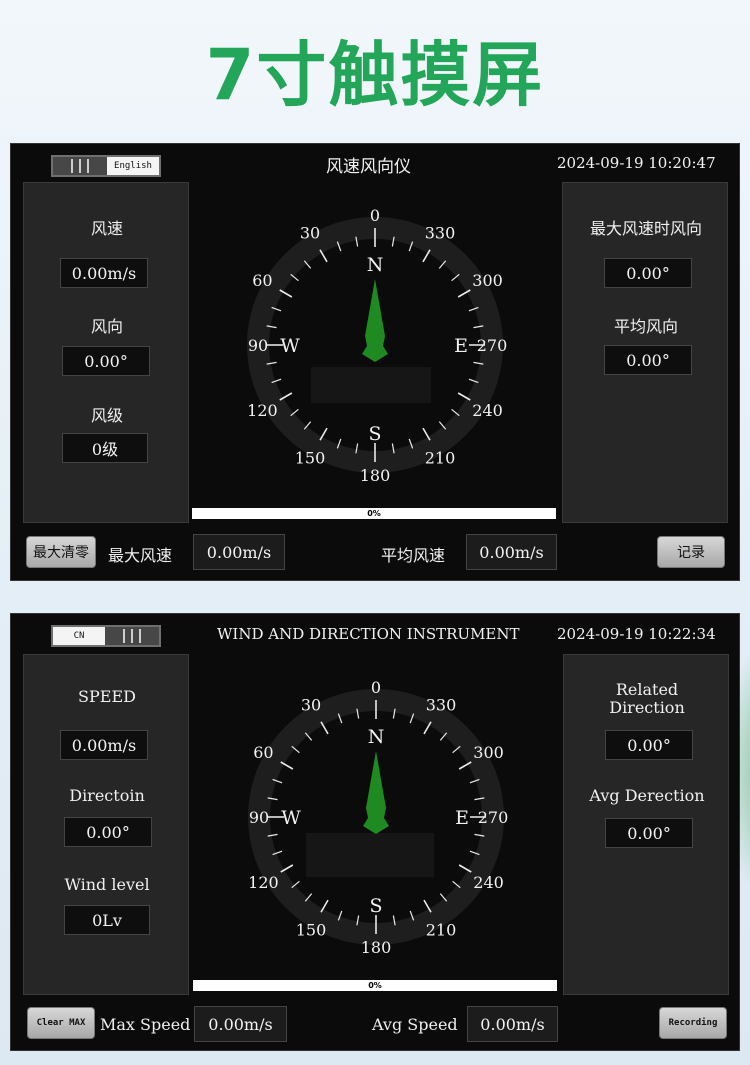 This screenshot has width=750, height=1065. What do you see at coordinates (636, 163) in the screenshot?
I see `datetime-display: 2024-09-19 10:20:47` at bounding box center [636, 163].